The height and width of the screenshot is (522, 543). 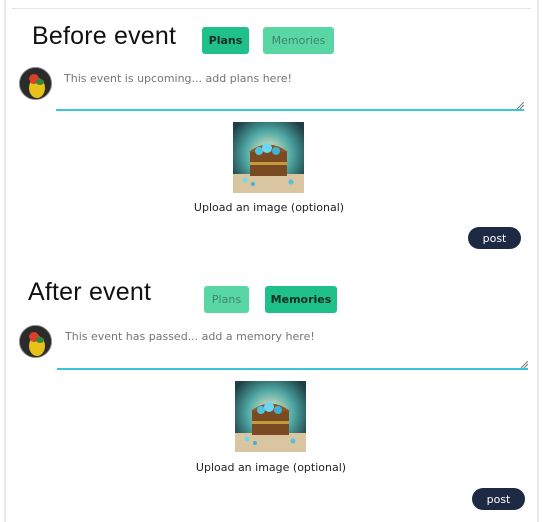 What do you see at coordinates (90, 292) in the screenshot?
I see `section-heading: After event` at bounding box center [90, 292].